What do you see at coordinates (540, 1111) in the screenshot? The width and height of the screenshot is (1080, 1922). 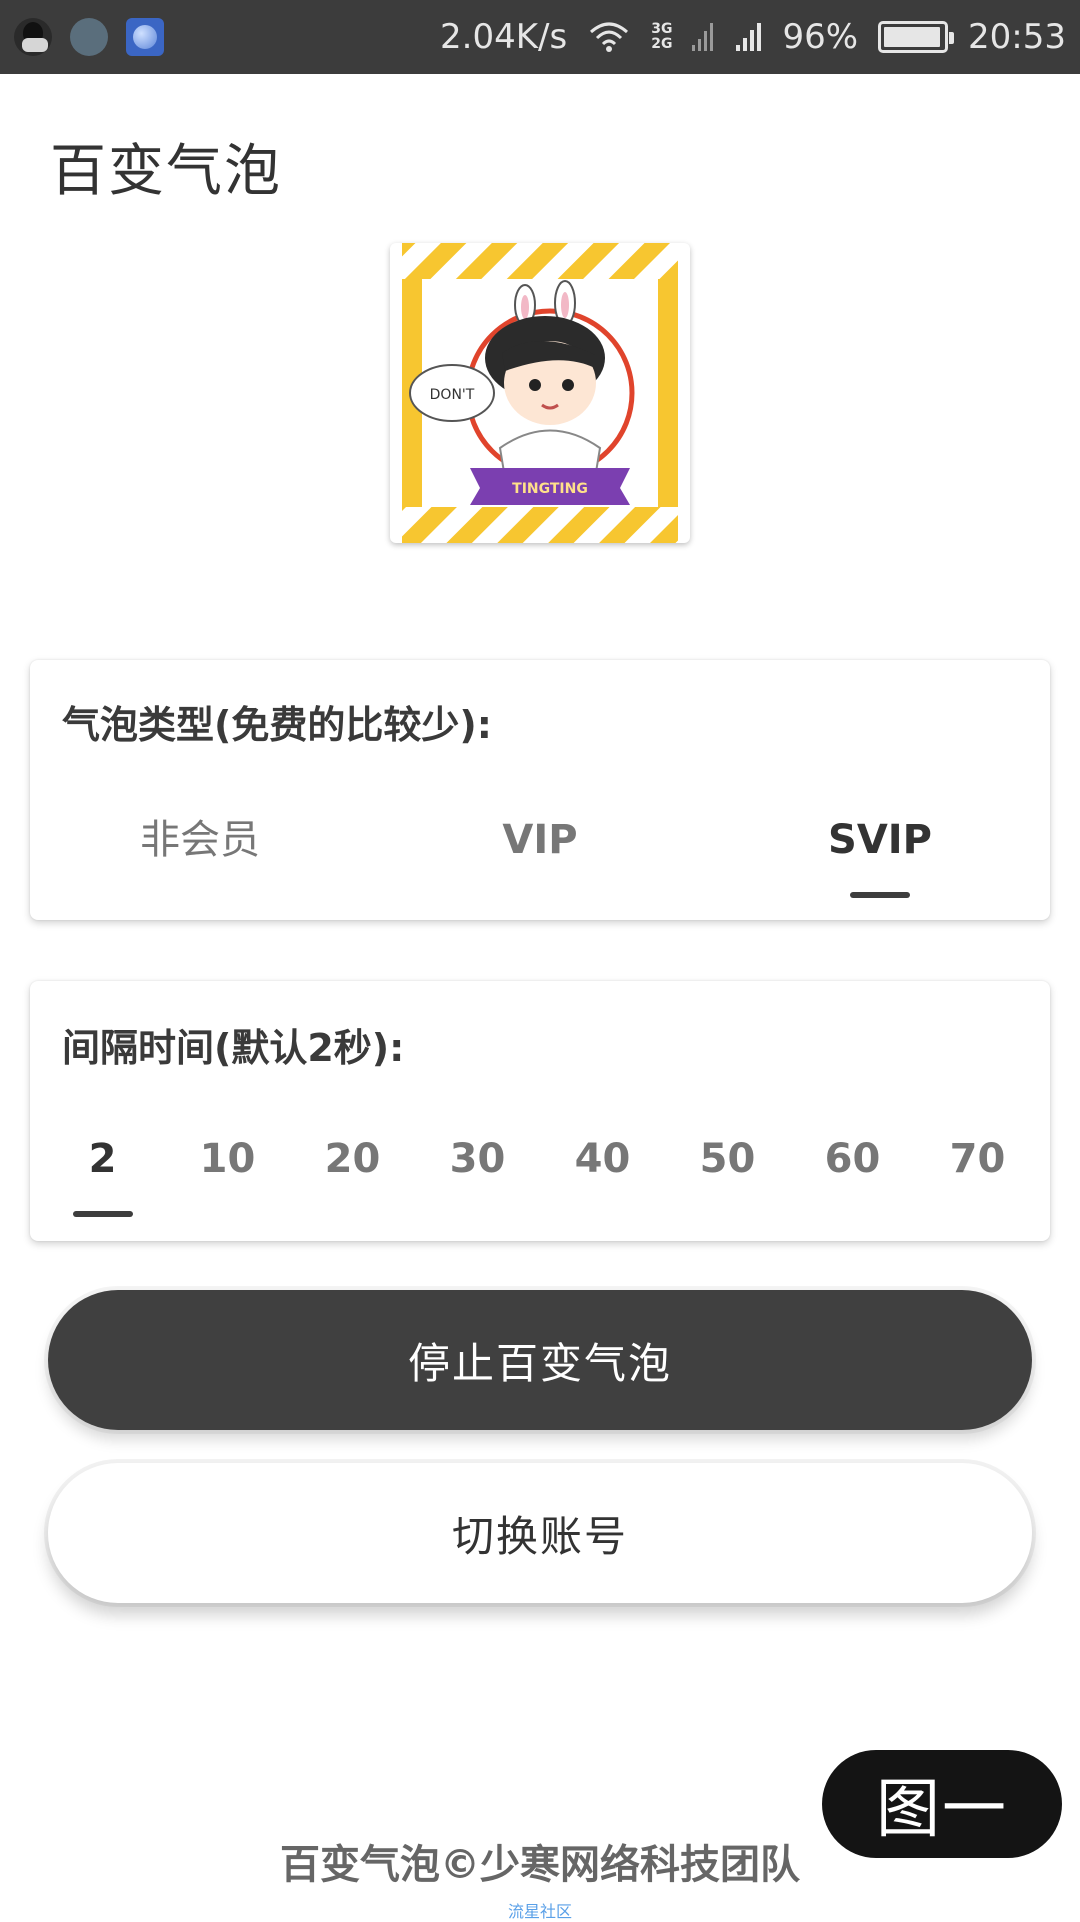 I see `interval-card: 间隔时间(默认2秒): 2 10 20 30 40 50 60 70` at bounding box center [540, 1111].